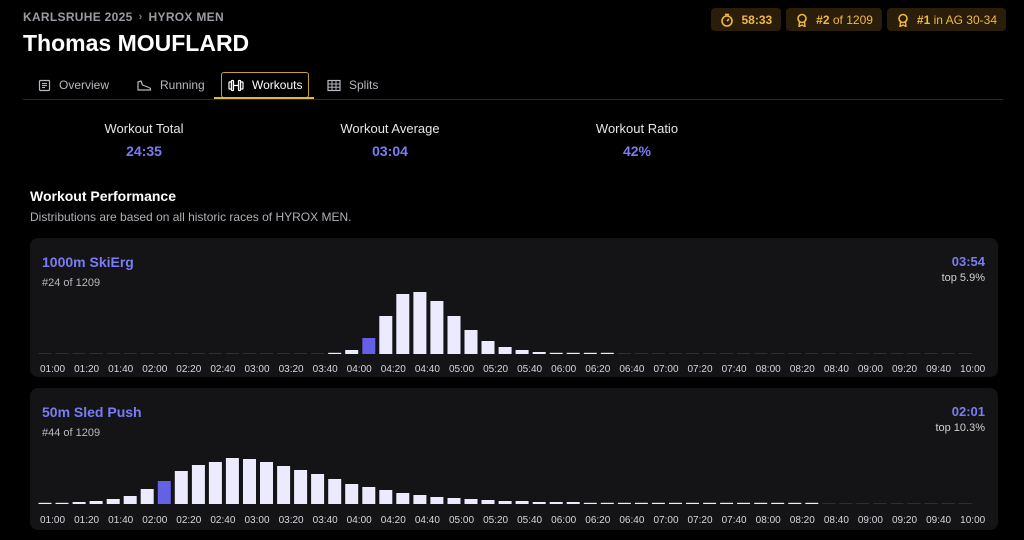  I want to click on dumbbell-icon, so click(236, 85).